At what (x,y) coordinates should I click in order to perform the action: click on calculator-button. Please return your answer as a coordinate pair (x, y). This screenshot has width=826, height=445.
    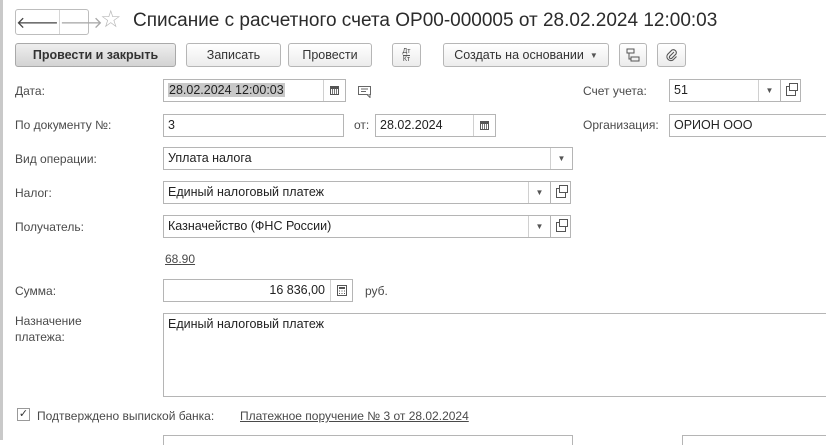
    Looking at the image, I should click on (341, 290).